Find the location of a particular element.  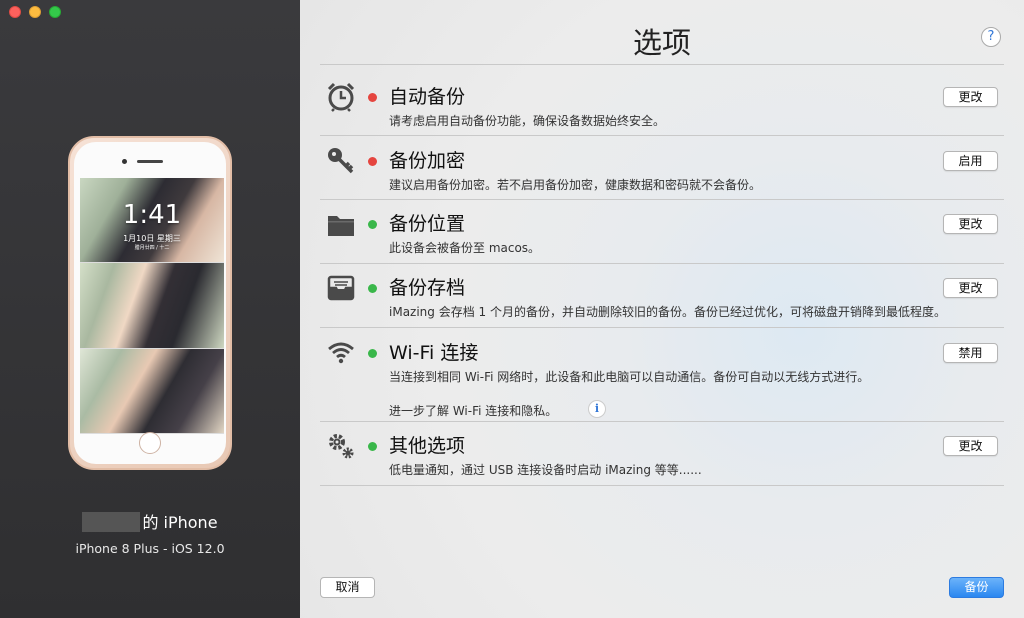

iphone-device-image: 1:41 1月10日 星期三 腊月廿四 / 十二 is located at coordinates (150, 303).